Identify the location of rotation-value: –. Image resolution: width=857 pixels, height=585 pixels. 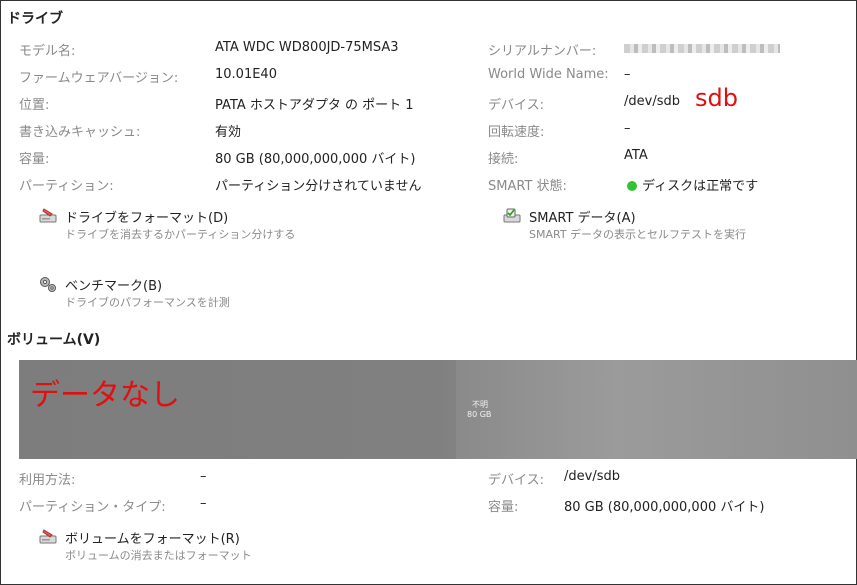
(627, 128).